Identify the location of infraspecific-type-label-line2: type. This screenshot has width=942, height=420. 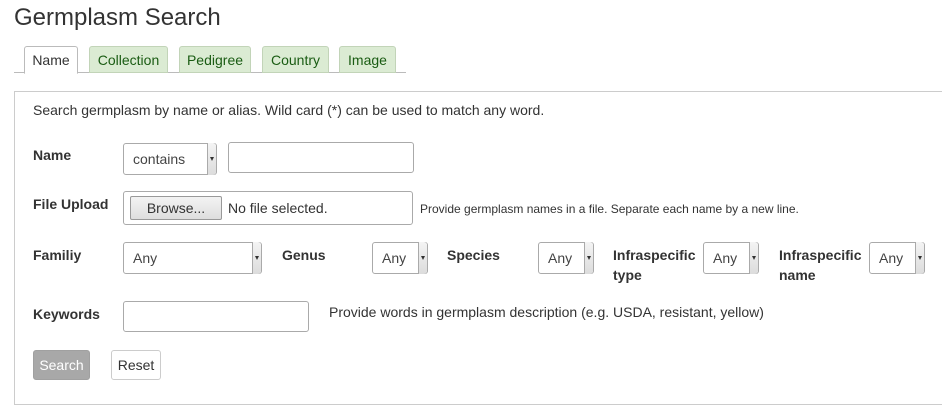
(627, 275).